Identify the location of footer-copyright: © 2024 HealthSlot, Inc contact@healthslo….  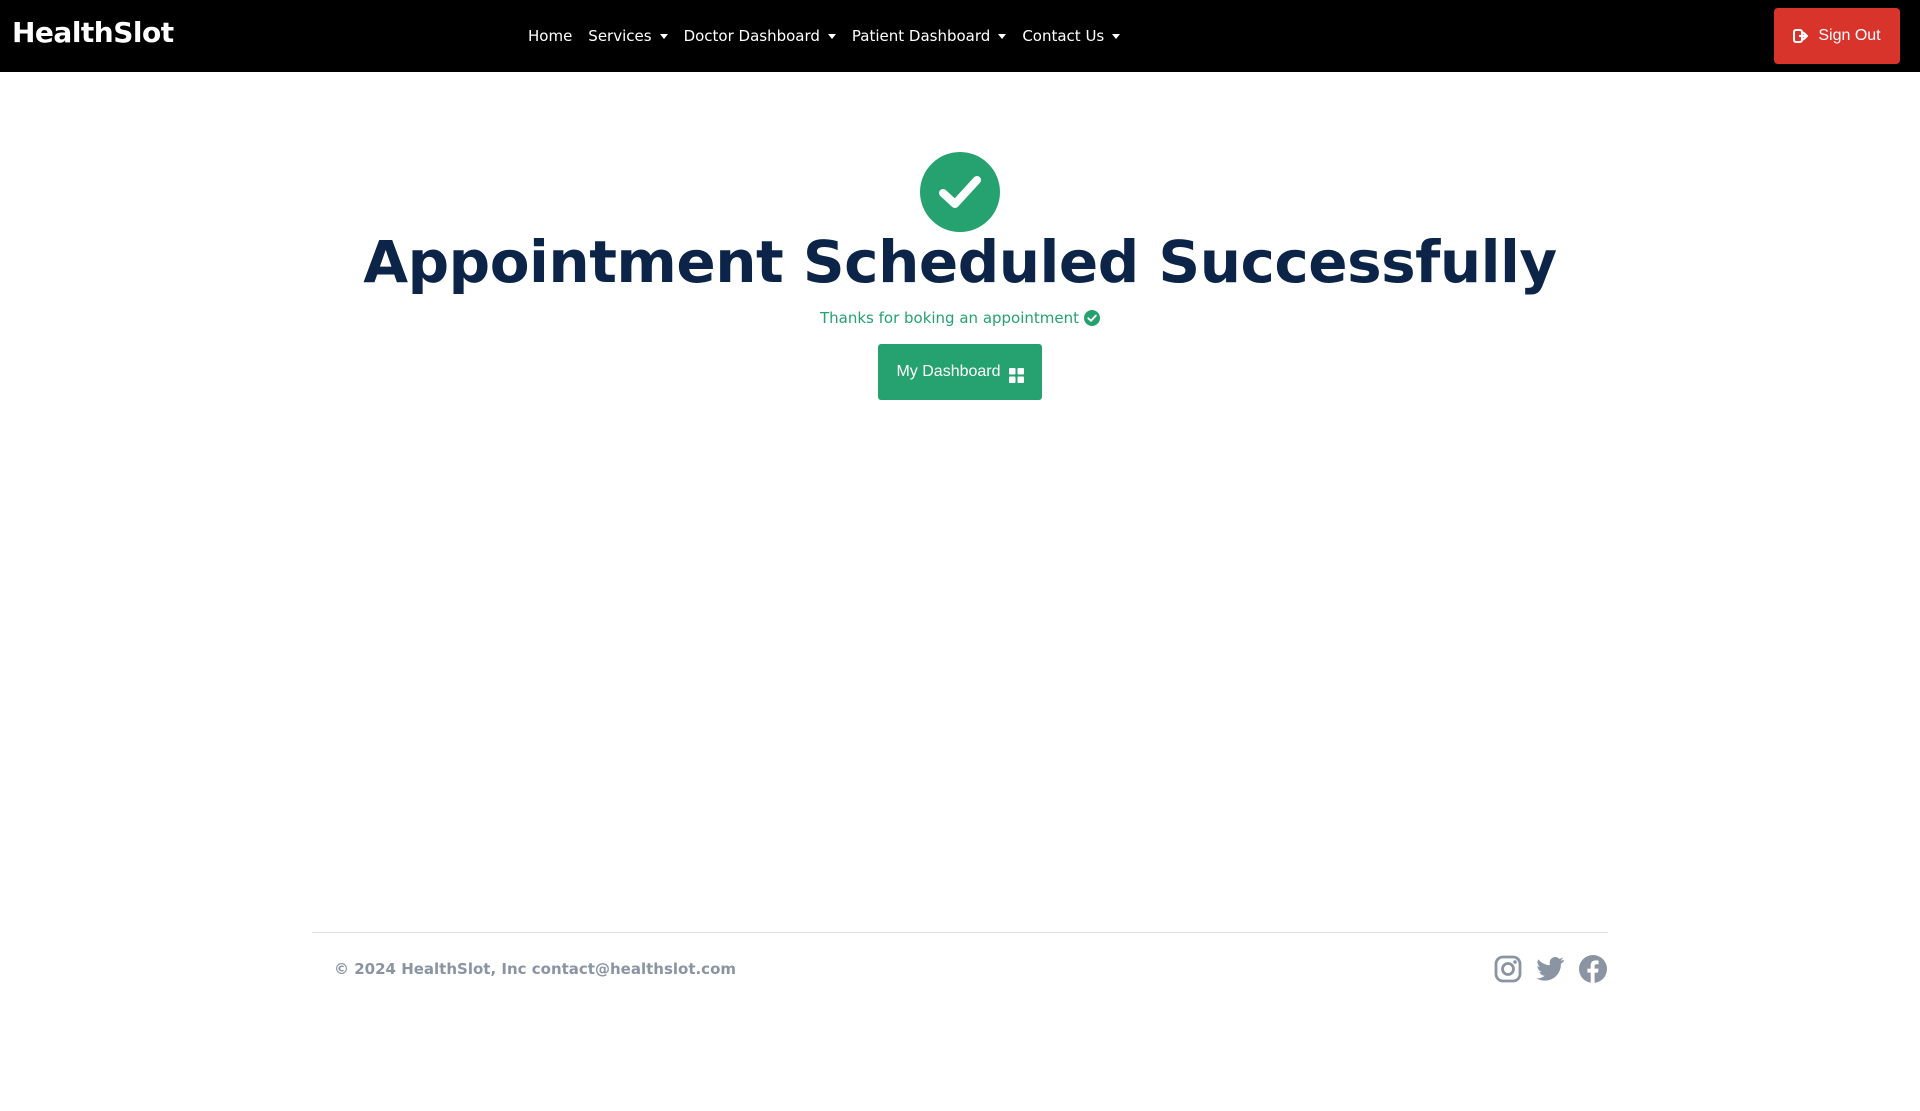
(535, 969).